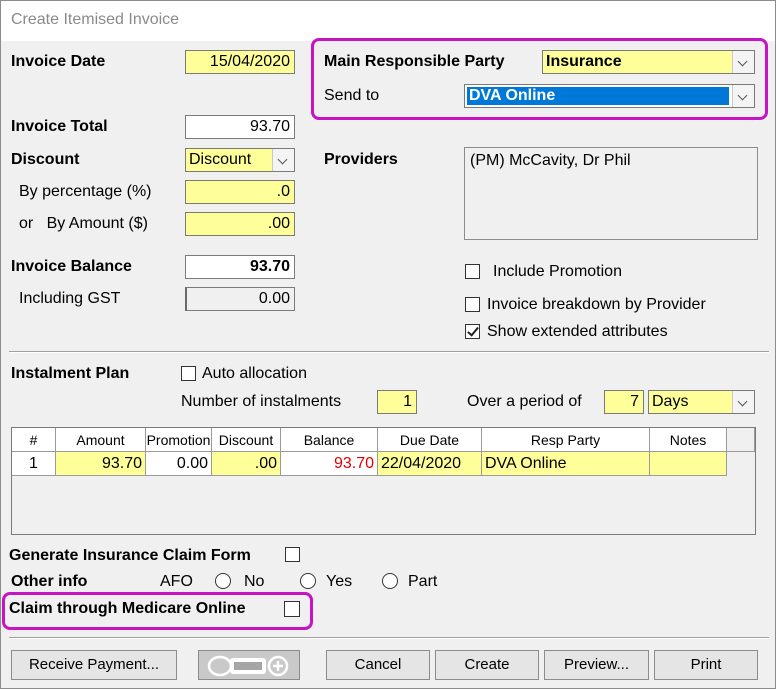 The image size is (776, 689). I want to click on breakdown-checkbox, so click(472, 304).